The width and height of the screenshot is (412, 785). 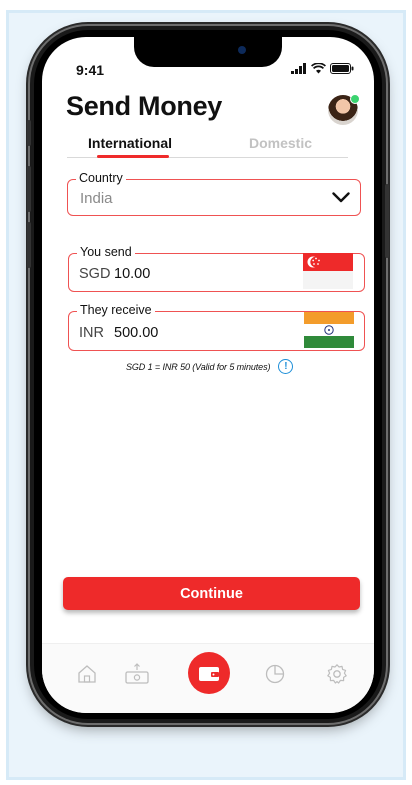 I want to click on singapore-flag-icon, so click(x=328, y=271).